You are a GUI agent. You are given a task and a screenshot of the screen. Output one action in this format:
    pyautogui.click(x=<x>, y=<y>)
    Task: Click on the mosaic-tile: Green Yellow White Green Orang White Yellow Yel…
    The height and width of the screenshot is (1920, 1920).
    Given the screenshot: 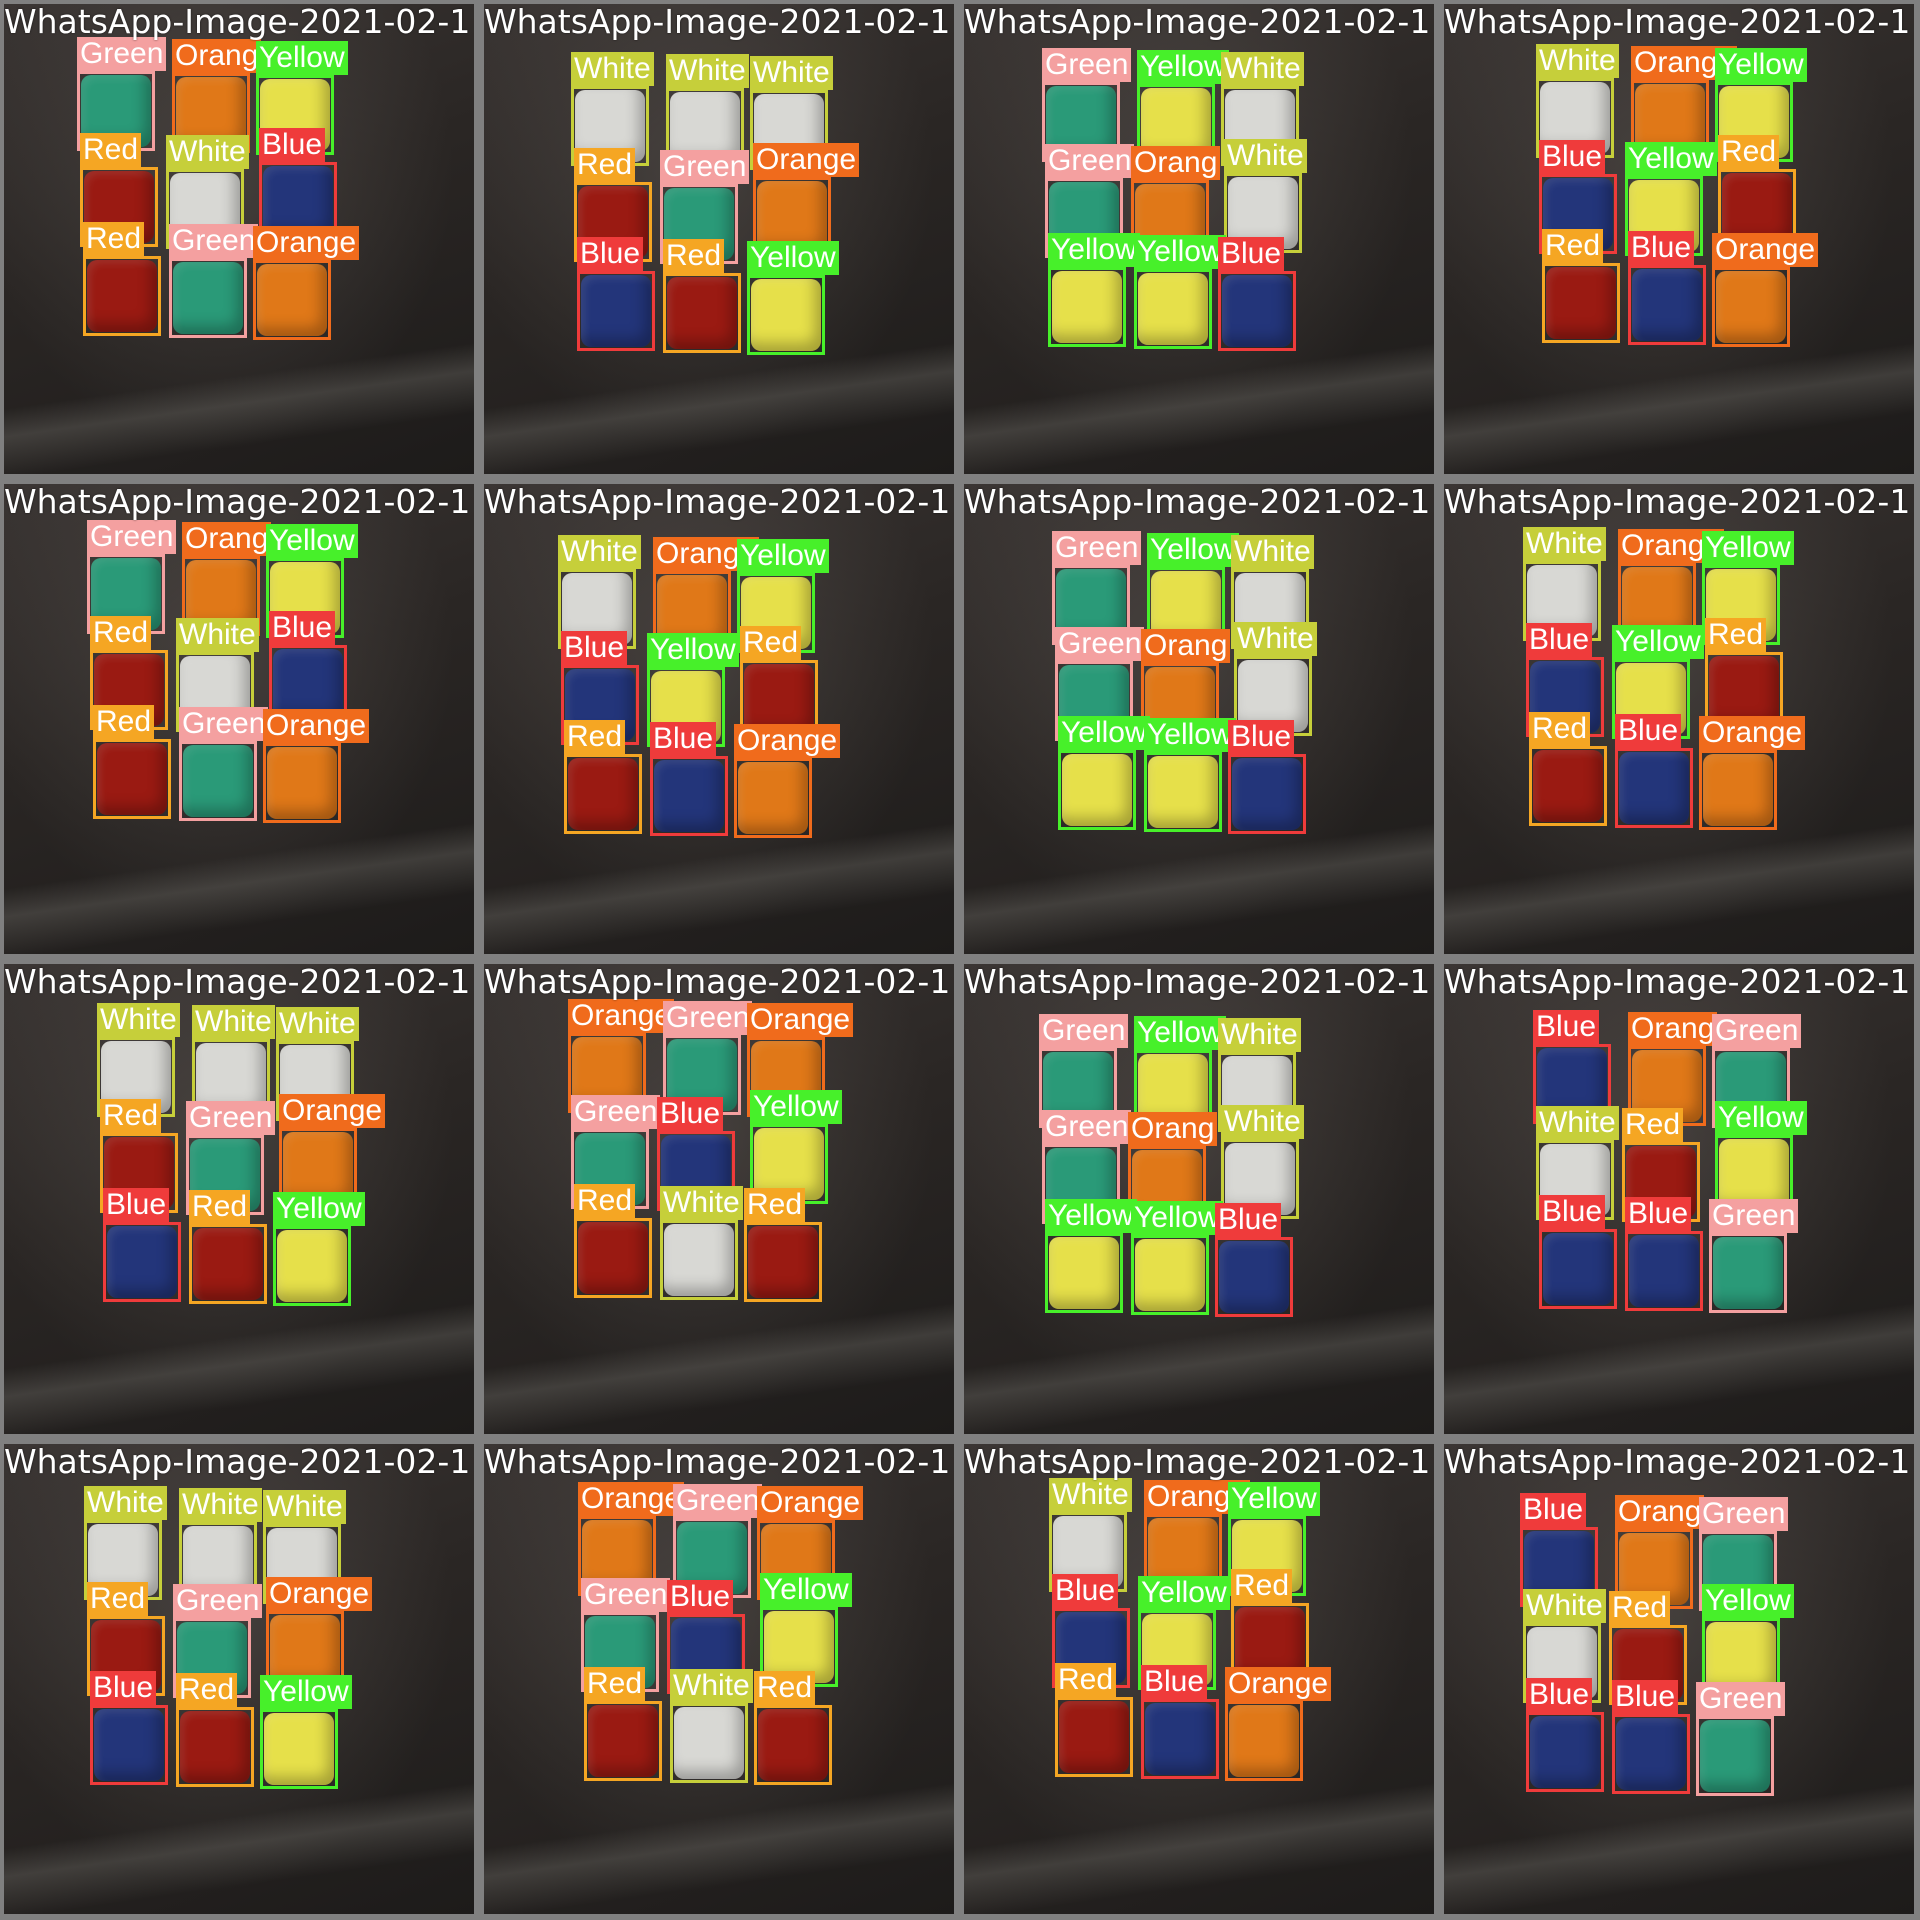 What is the action you would take?
    pyautogui.click(x=1200, y=240)
    